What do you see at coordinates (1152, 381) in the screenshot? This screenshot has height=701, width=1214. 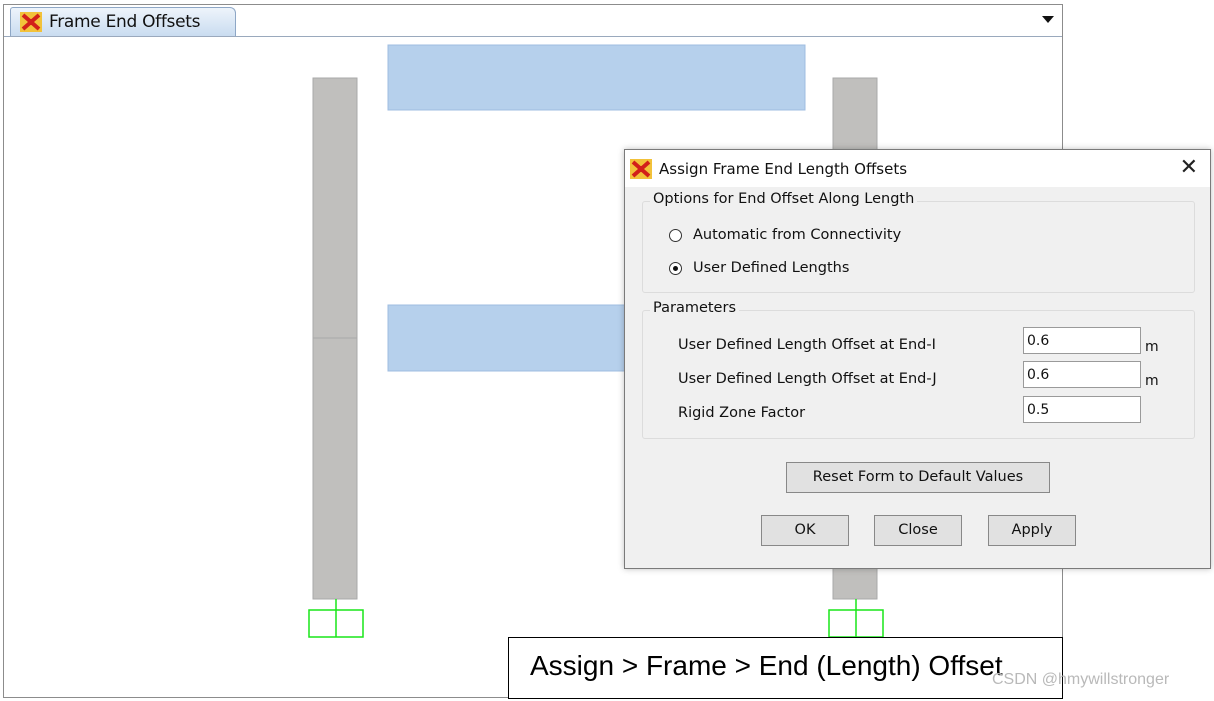 I see `end-j-unit: m` at bounding box center [1152, 381].